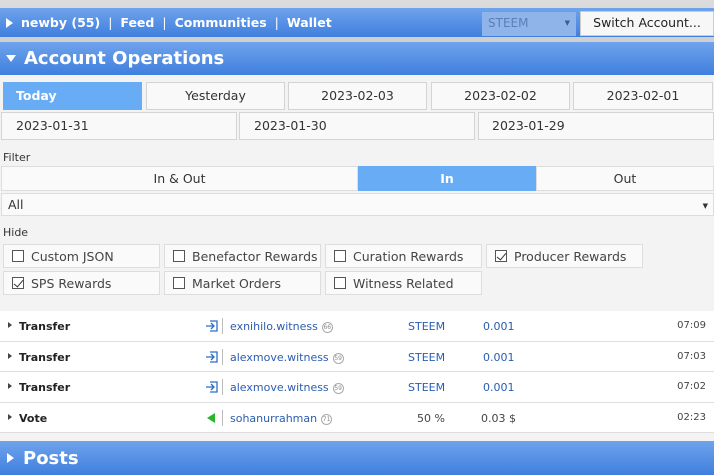 This screenshot has height=475, width=714. Describe the element at coordinates (357, 204) in the screenshot. I see `operation-type-select: All ▼` at that location.